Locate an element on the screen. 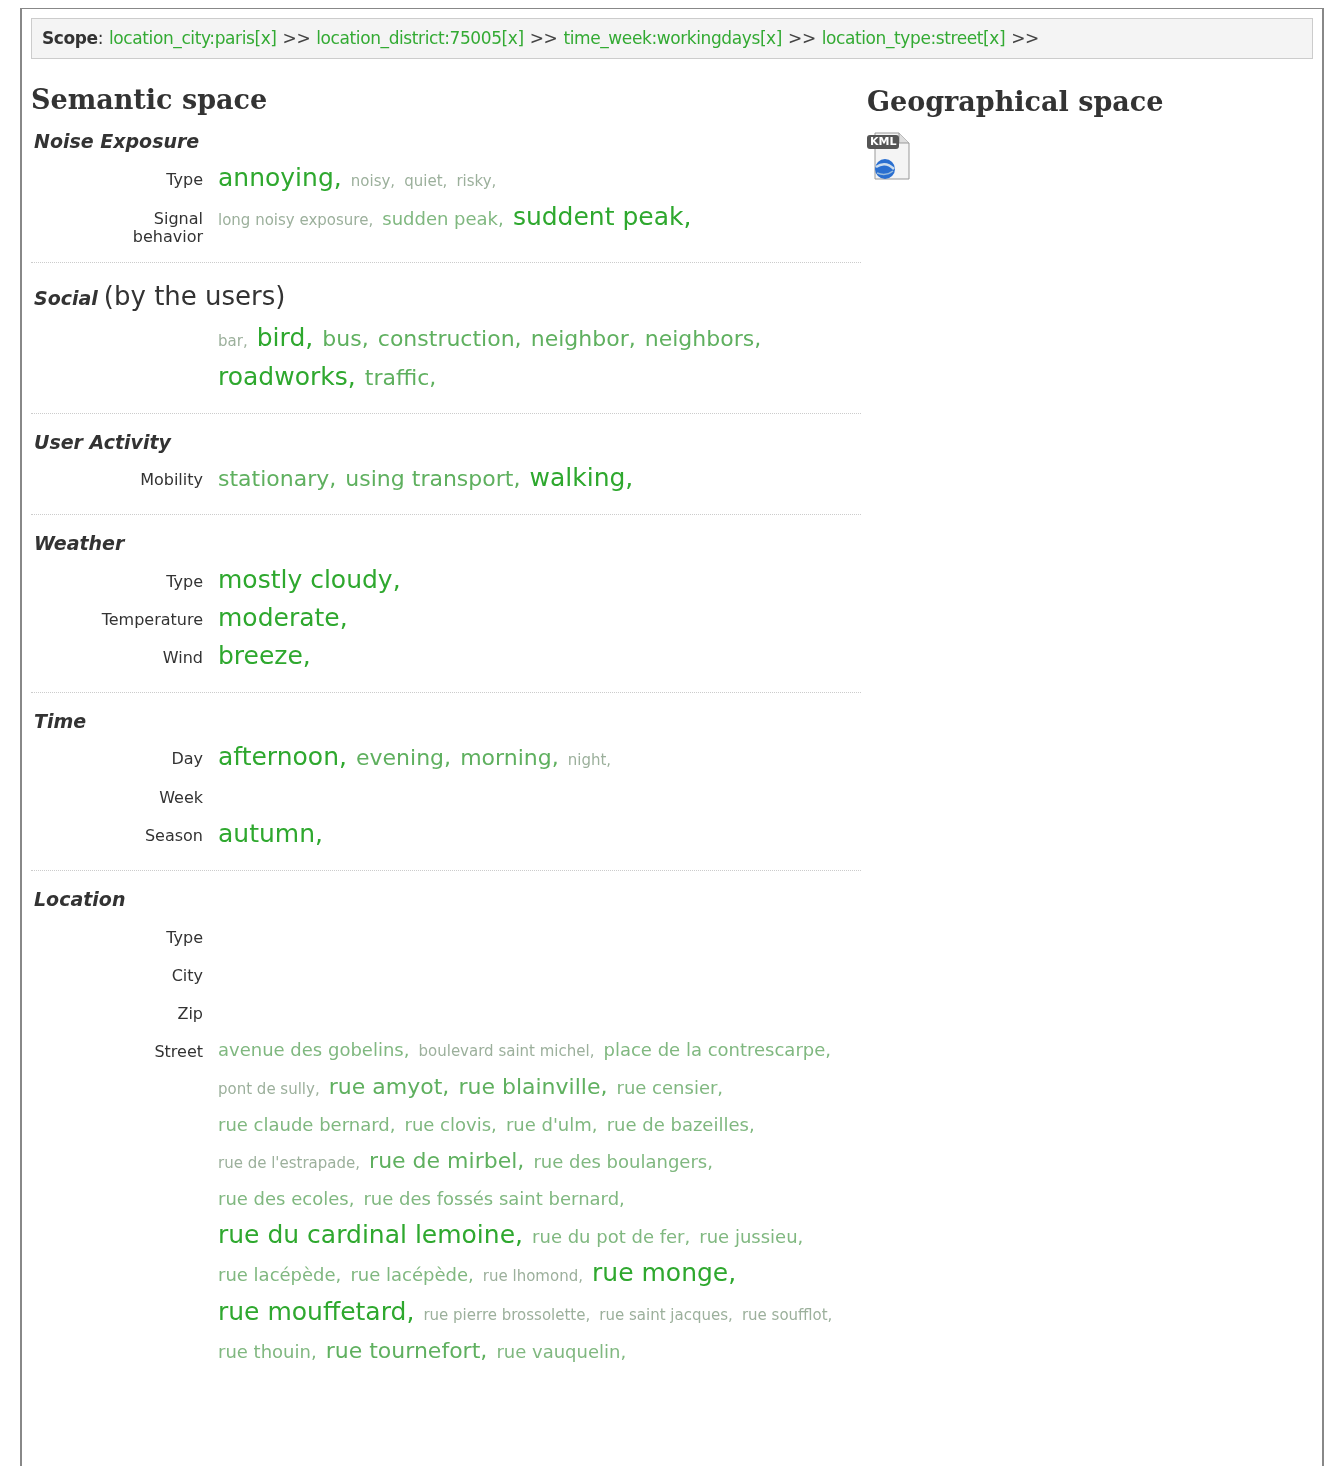 The height and width of the screenshot is (1469, 1325). tag-link: bird, is located at coordinates (285, 337).